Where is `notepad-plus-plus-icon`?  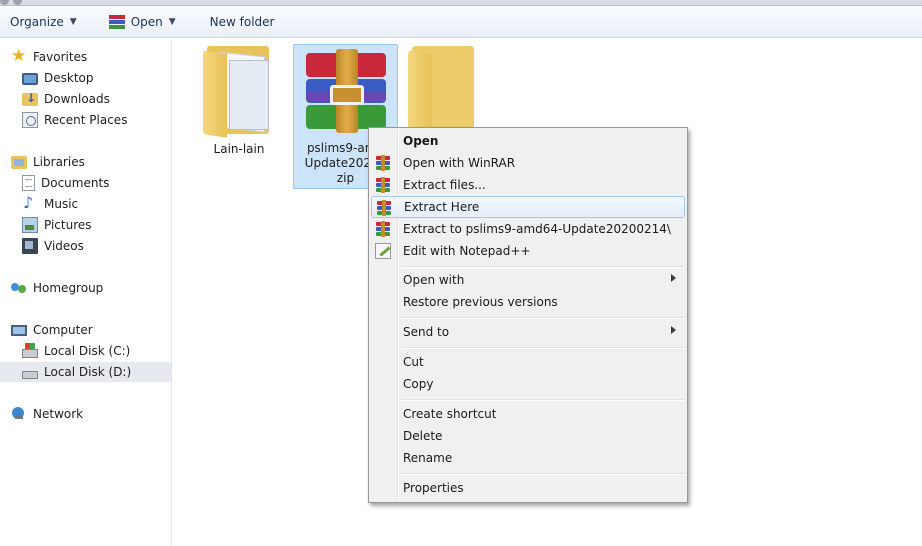 notepad-plus-plus-icon is located at coordinates (383, 251).